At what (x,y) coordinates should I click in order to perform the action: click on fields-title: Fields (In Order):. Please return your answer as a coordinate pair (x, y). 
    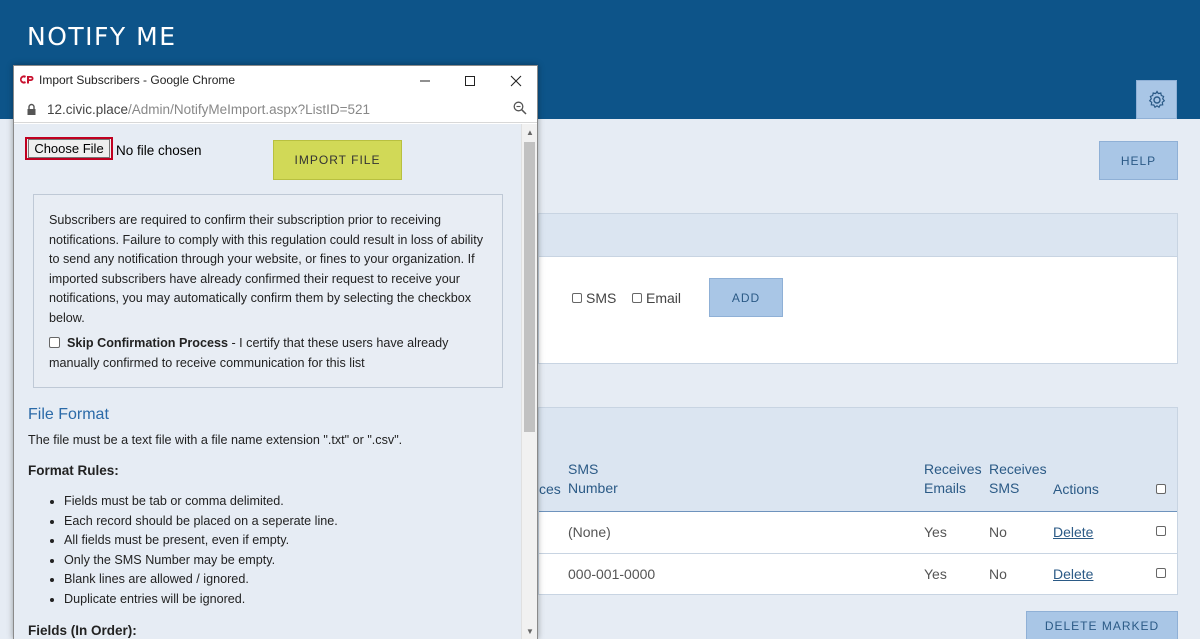
    Looking at the image, I should click on (82, 630).